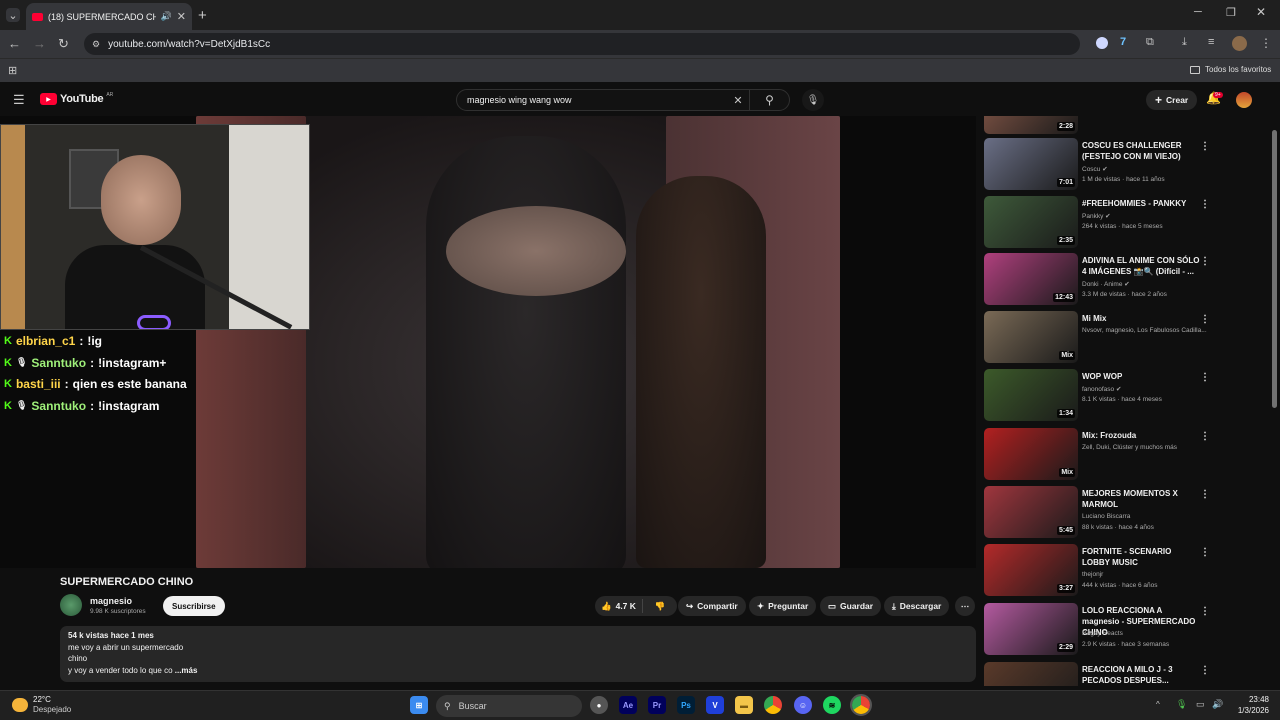  I want to click on media-control-icon: ≡, so click(1211, 42).